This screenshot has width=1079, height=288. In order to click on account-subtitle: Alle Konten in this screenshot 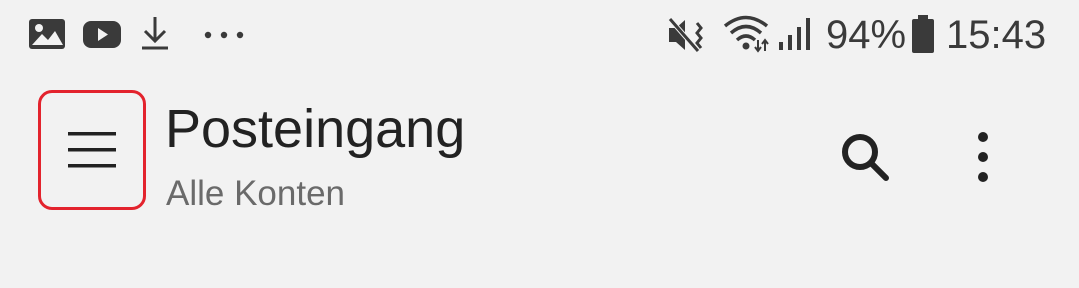, I will do `click(256, 193)`.